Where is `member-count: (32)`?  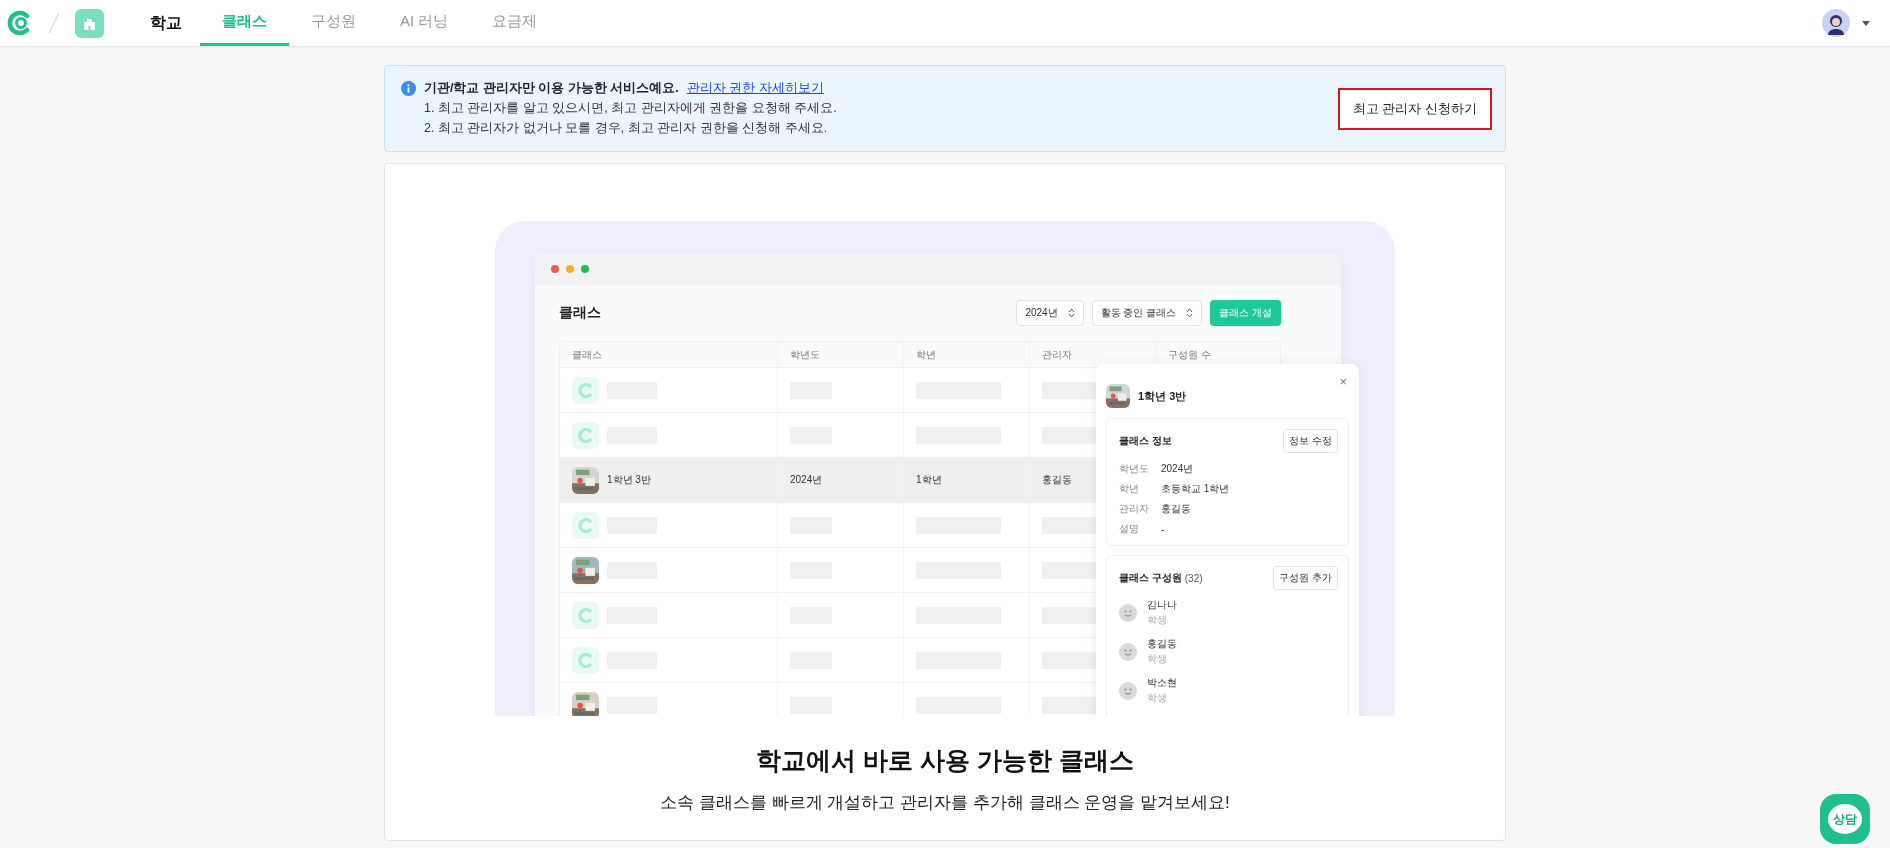
member-count: (32) is located at coordinates (1193, 578).